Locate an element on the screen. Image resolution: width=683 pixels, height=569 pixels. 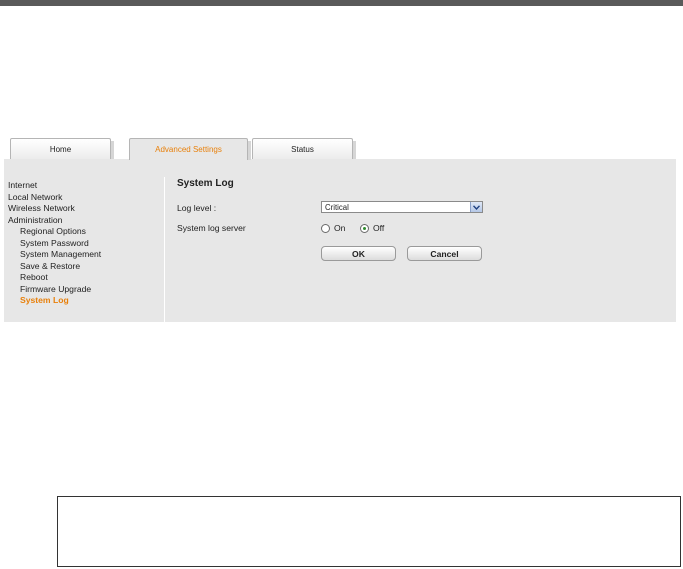
system-log-server-label: System log server is located at coordinates (211, 228).